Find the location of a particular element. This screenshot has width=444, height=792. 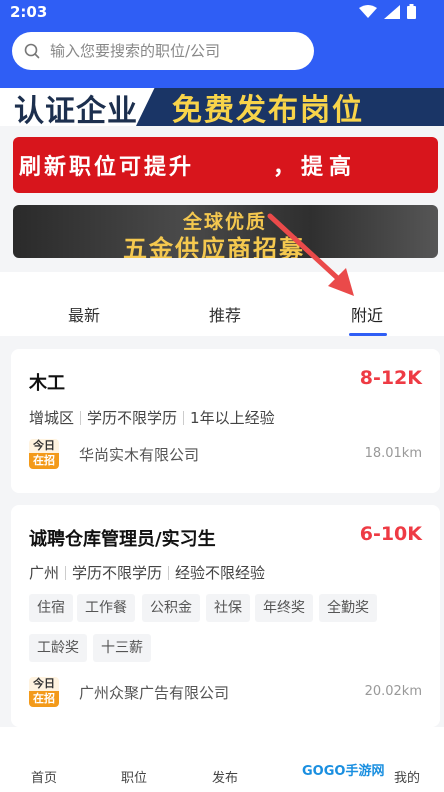

battery-icon is located at coordinates (411, 11).